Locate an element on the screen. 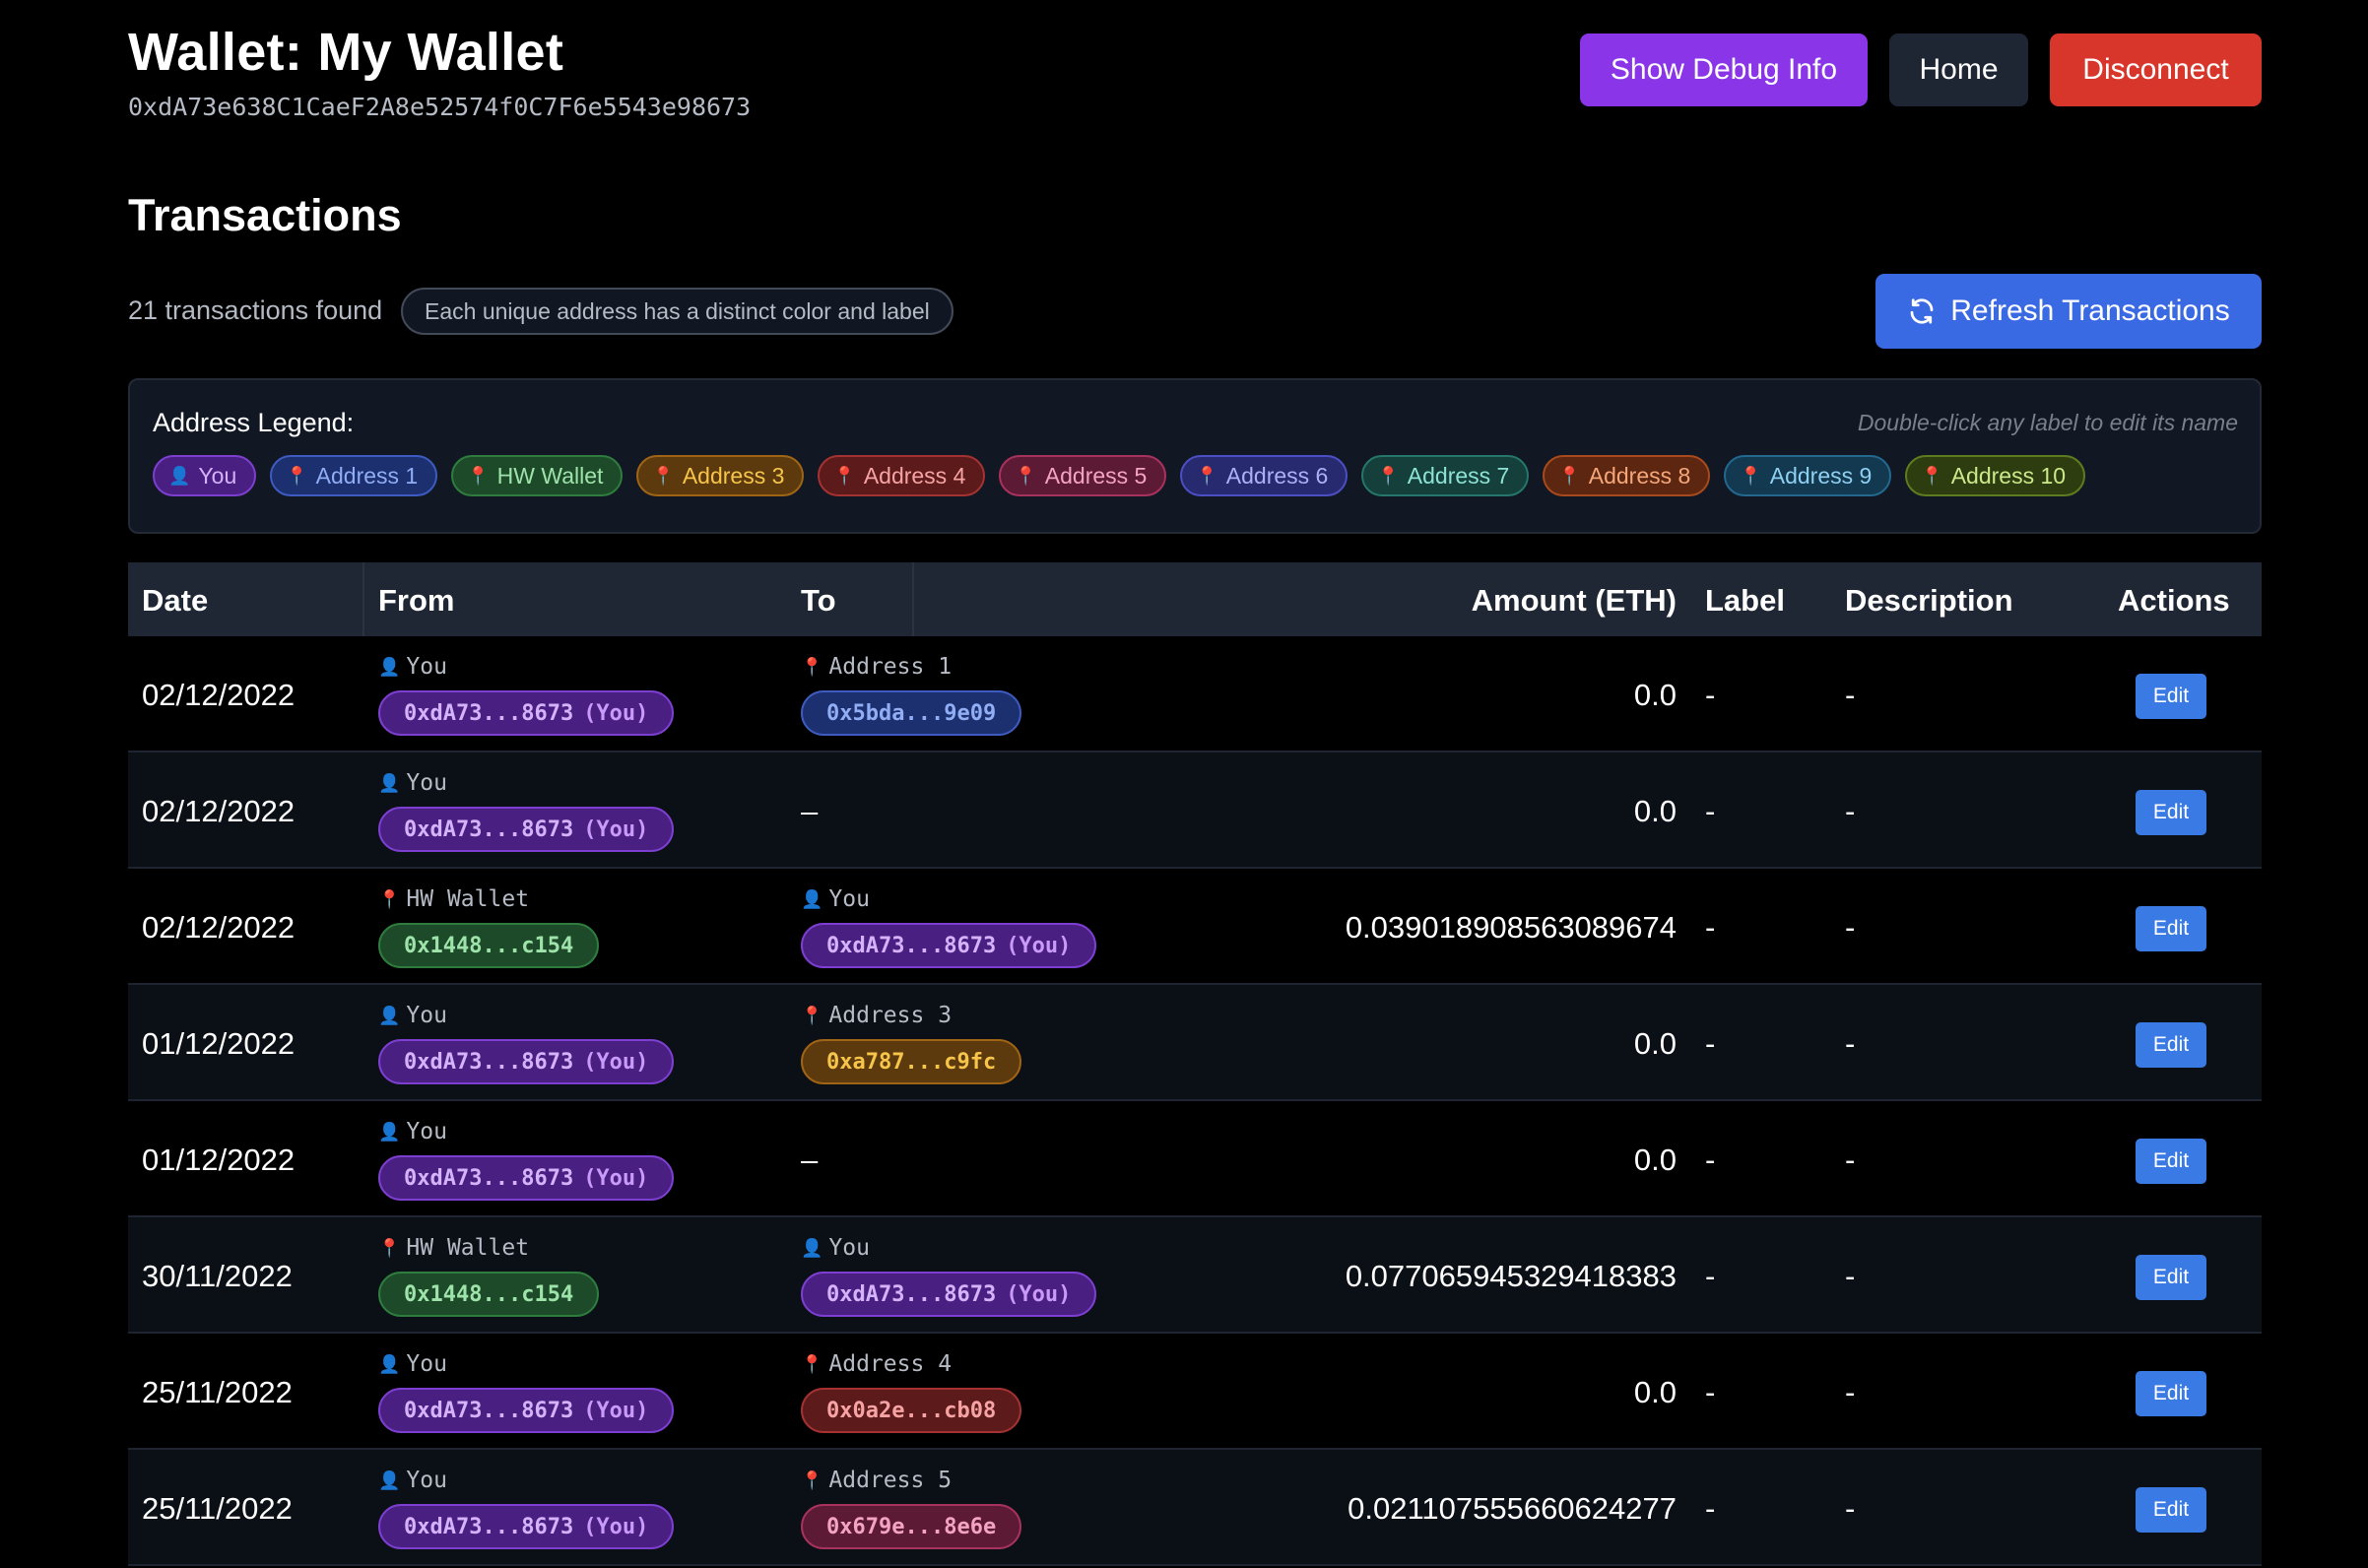 Image resolution: width=2368 pixels, height=1568 pixels. legend-chip-address-8: 📍 Address 8 is located at coordinates (1627, 476).